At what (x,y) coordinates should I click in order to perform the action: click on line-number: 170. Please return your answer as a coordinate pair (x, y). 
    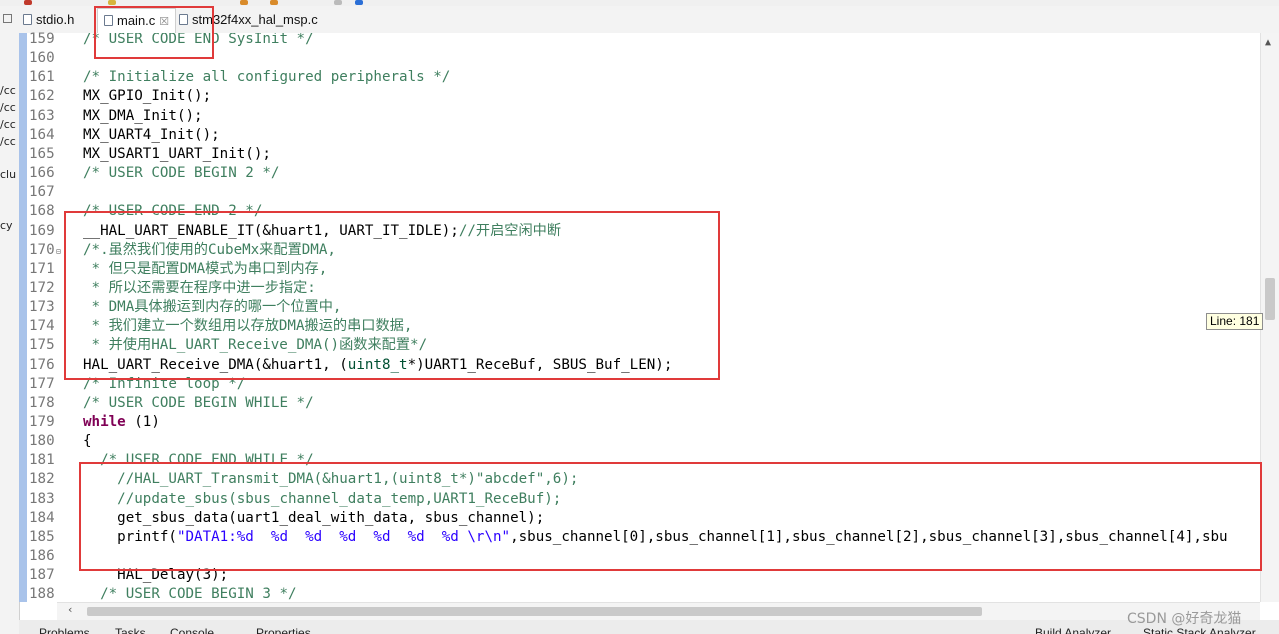
    Looking at the image, I should click on (42, 249).